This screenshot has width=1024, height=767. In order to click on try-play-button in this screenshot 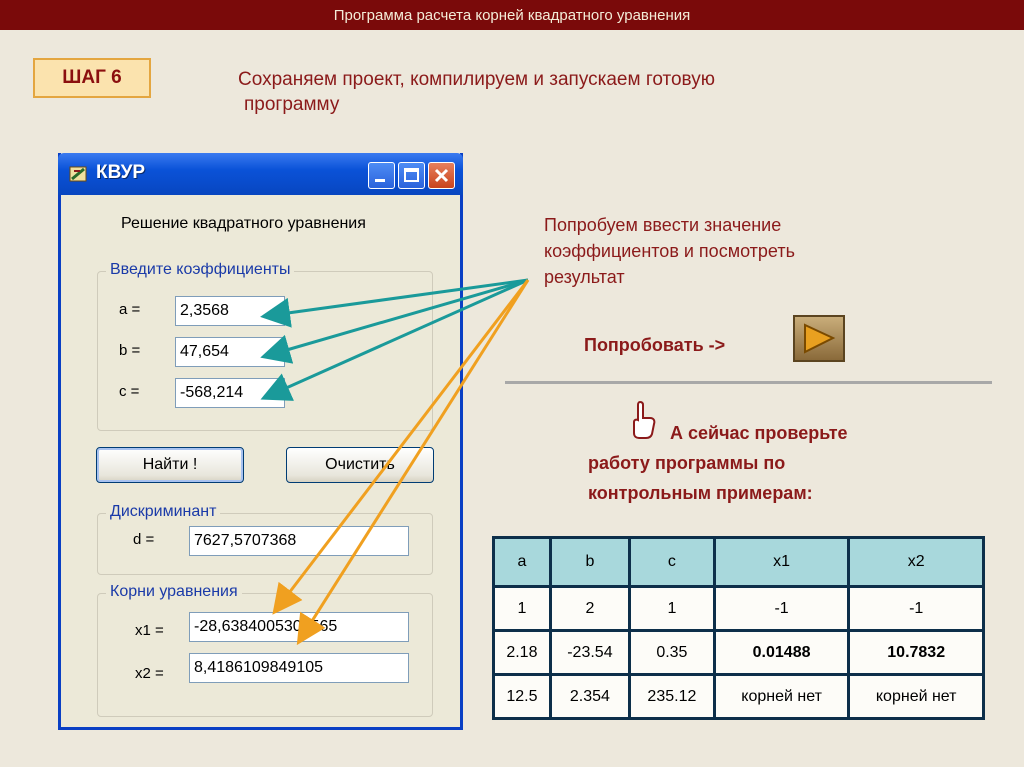, I will do `click(819, 338)`.